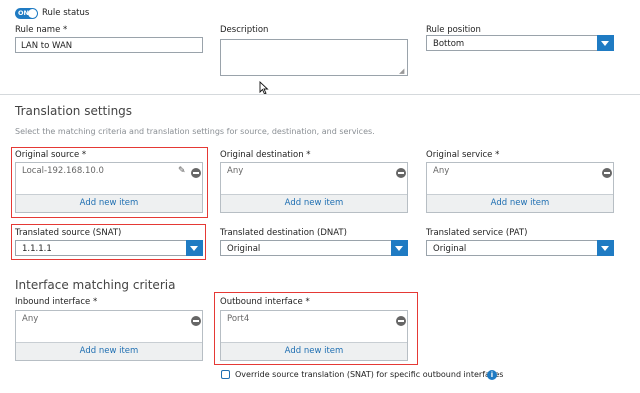  I want to click on add-inbound-interface-button: Add new item, so click(109, 351).